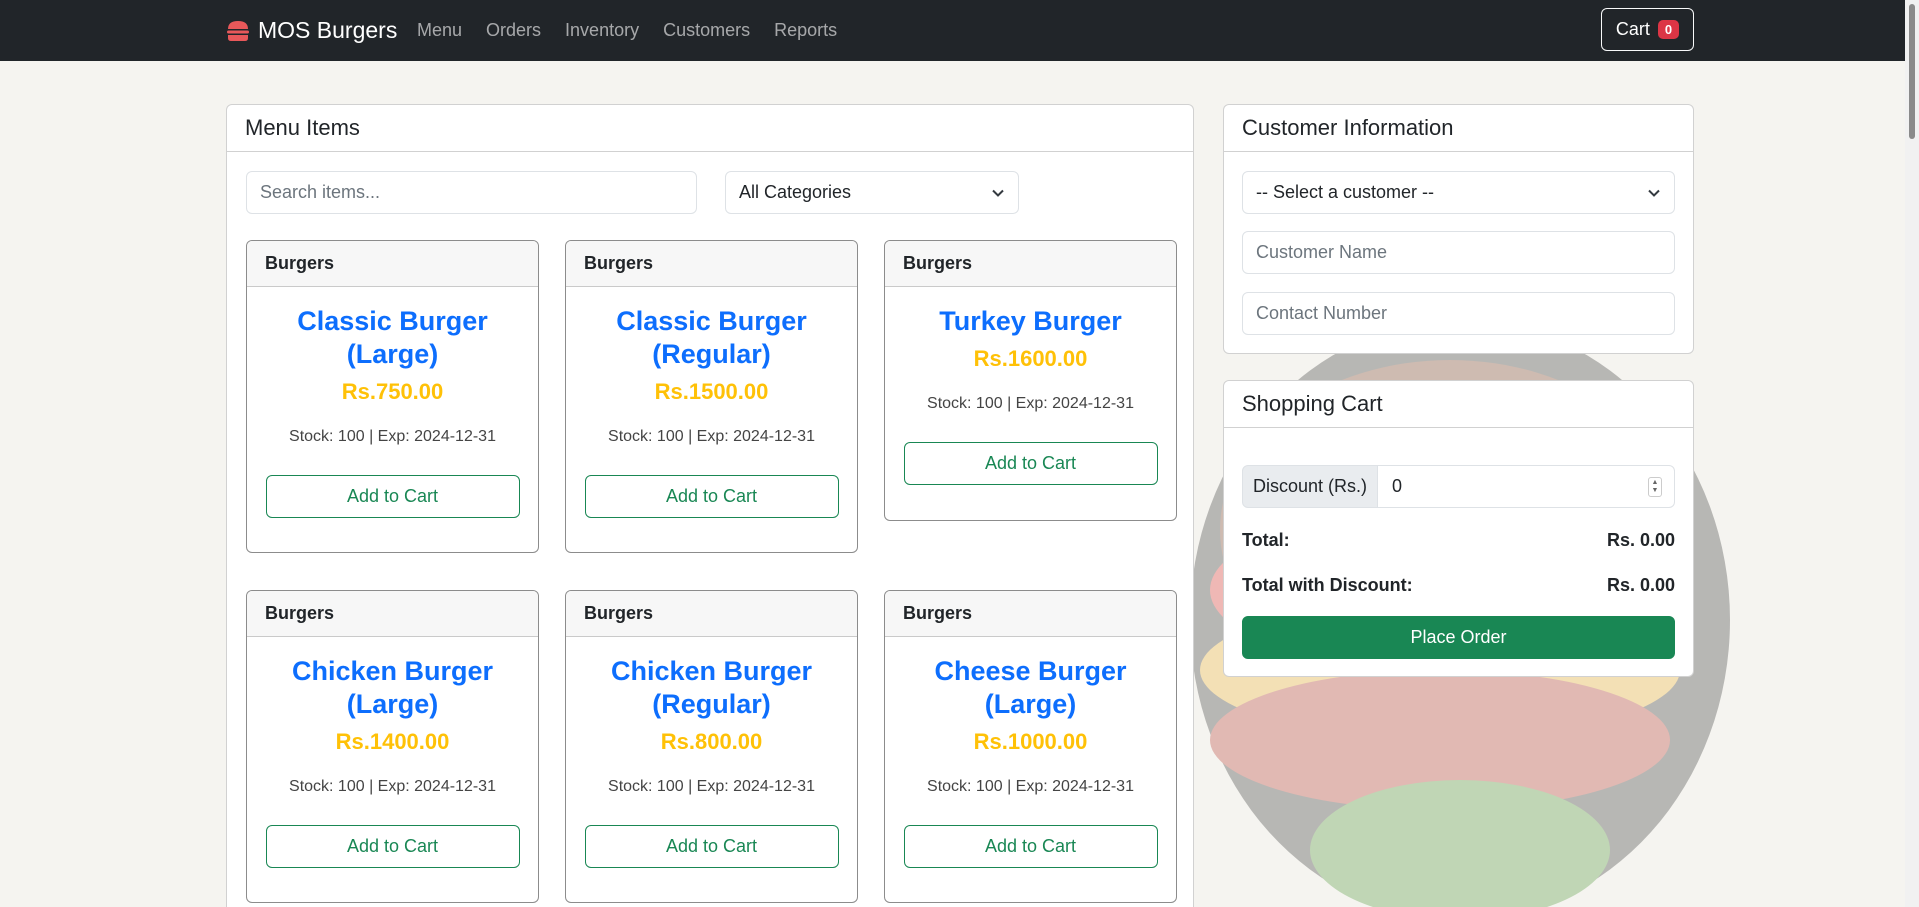 The image size is (1919, 907). I want to click on nav-links: Menu Orders Inventory Customers Reports, so click(627, 30).